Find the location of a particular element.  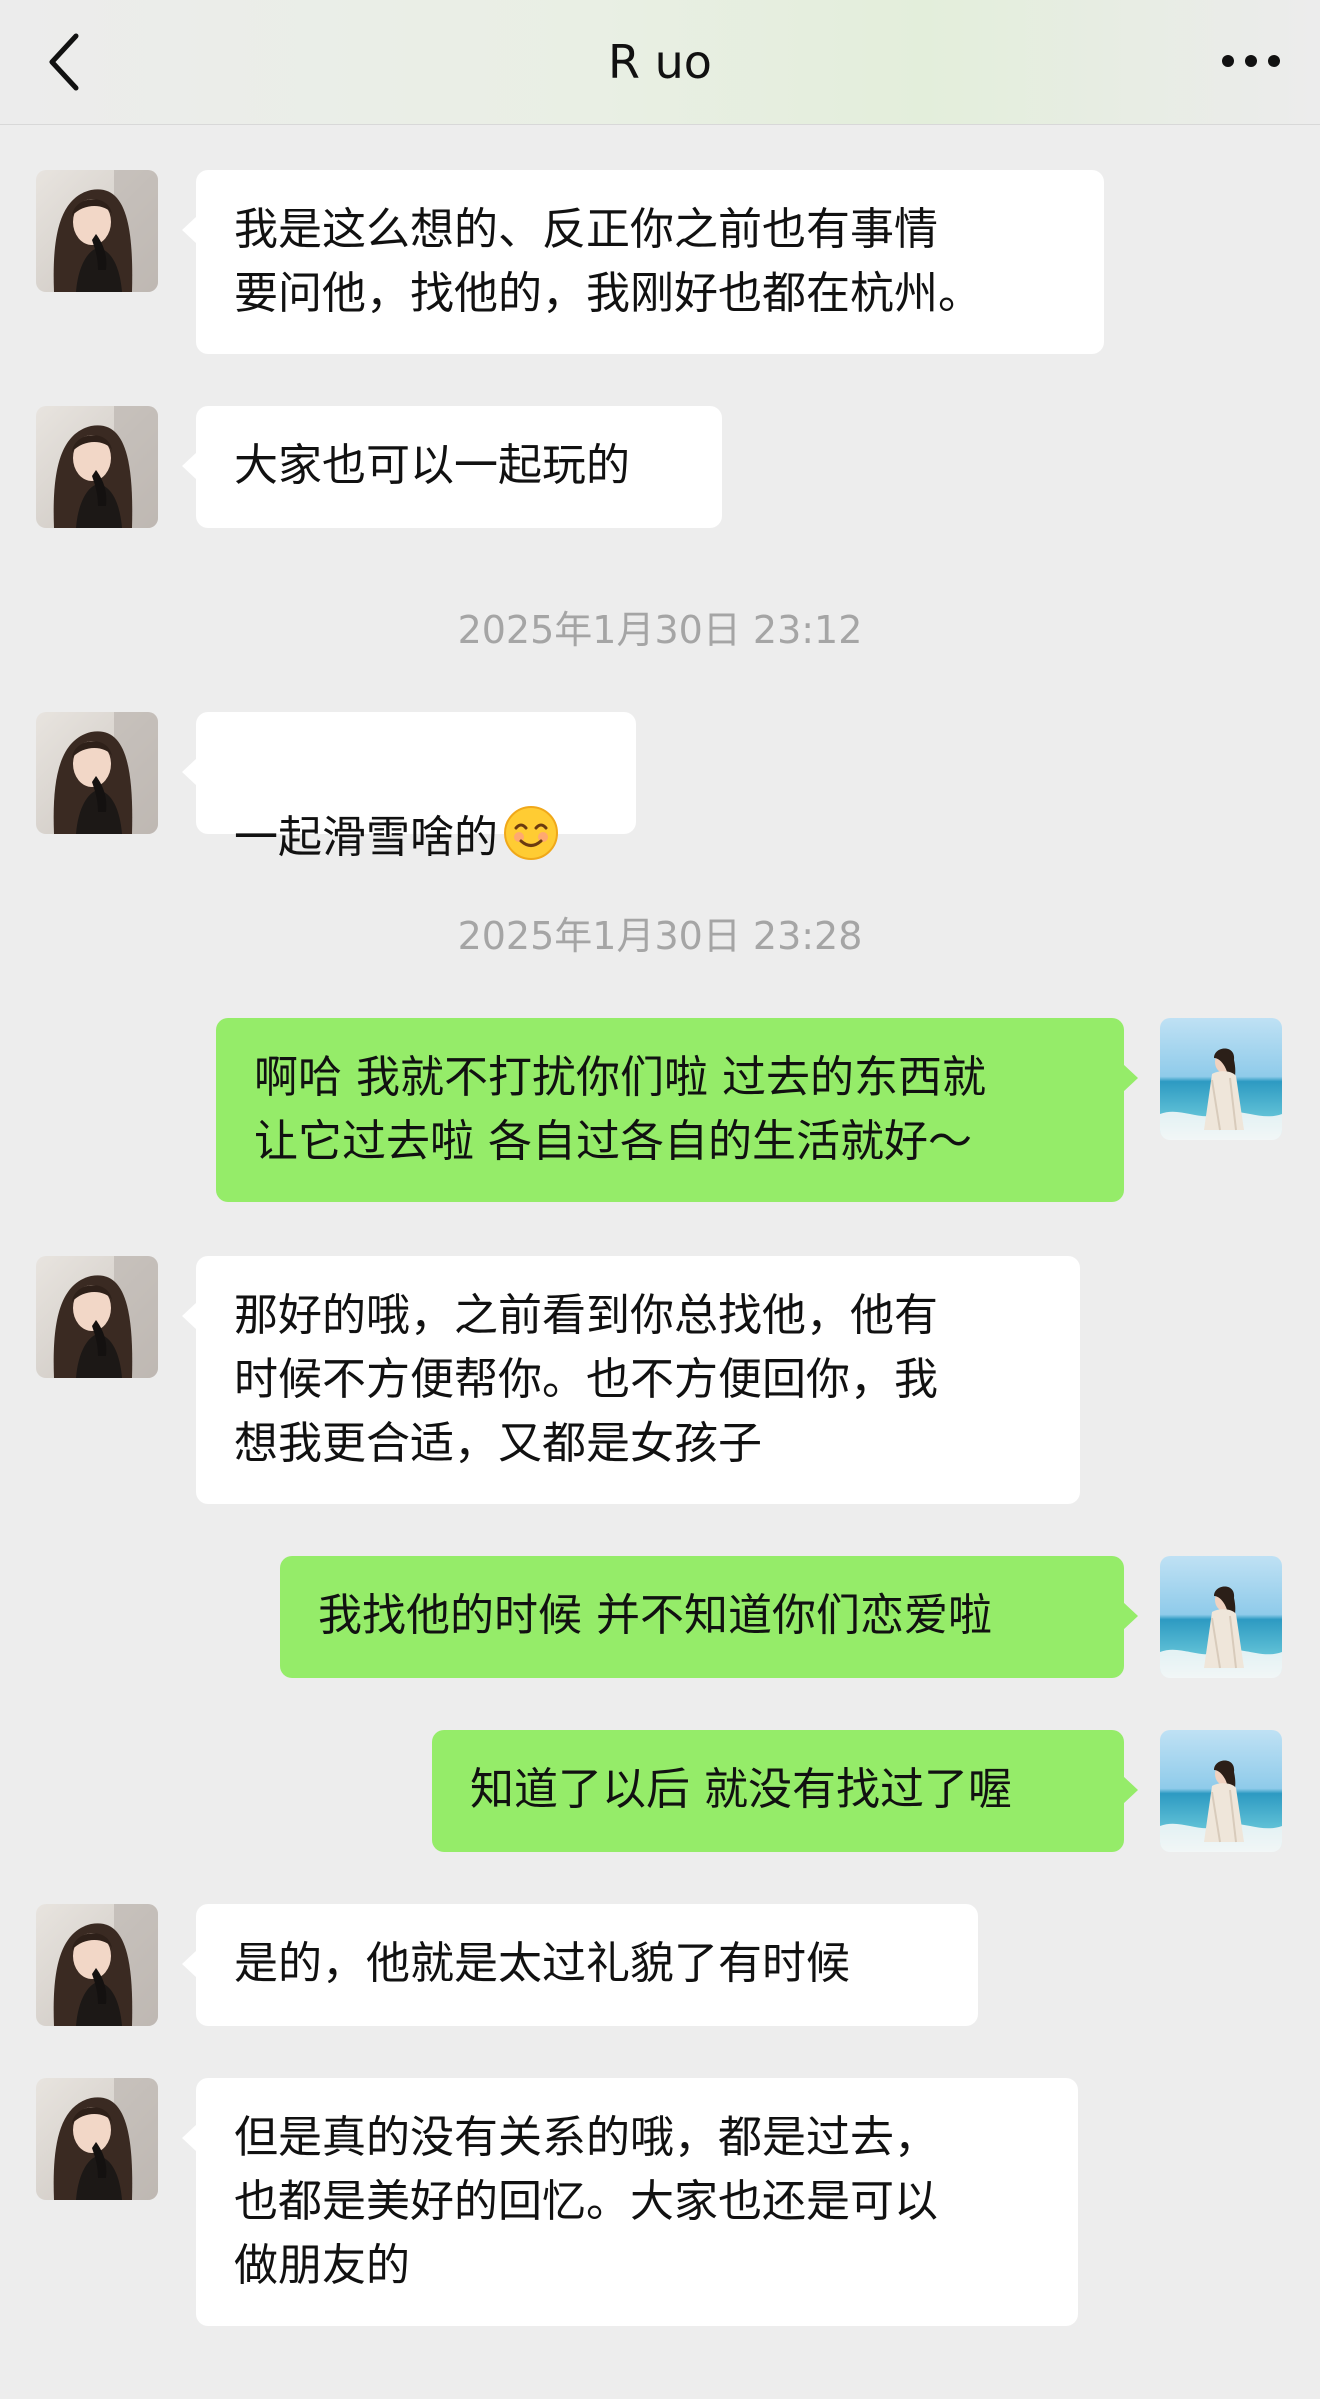

message-timestamp: 2025年1月30日 23:12 is located at coordinates (660, 630).